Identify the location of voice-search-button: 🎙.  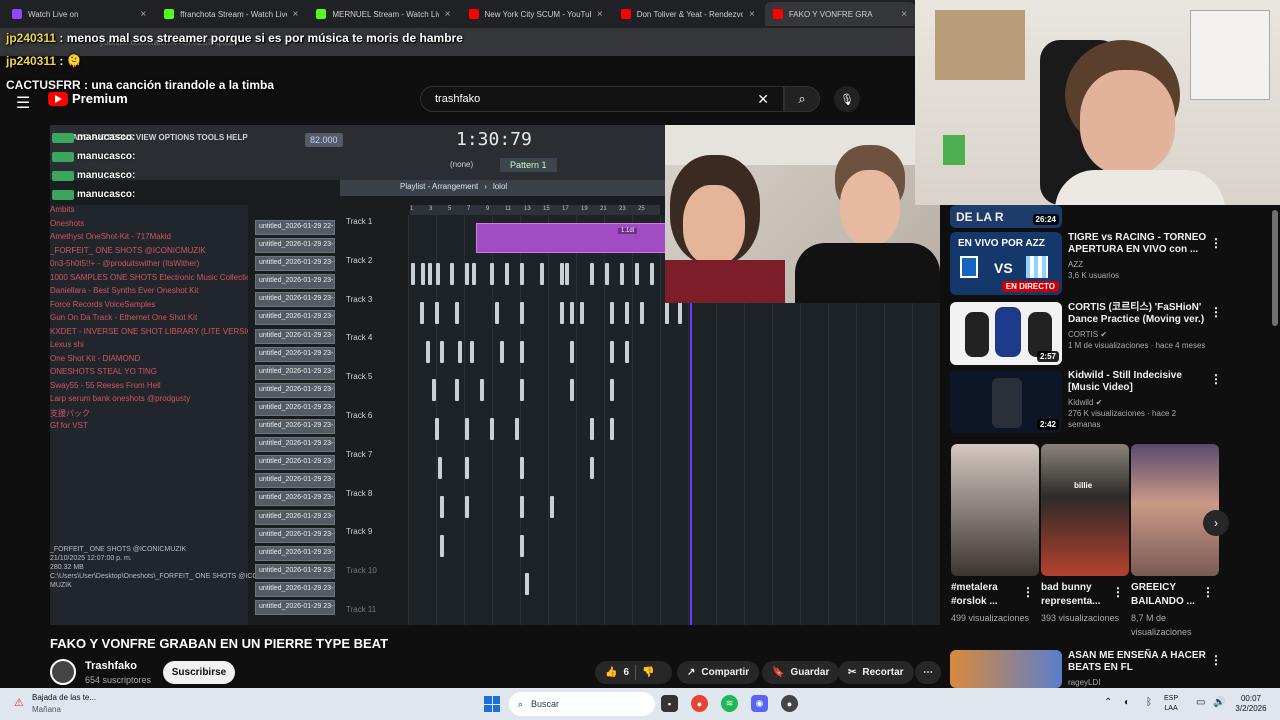
(847, 99).